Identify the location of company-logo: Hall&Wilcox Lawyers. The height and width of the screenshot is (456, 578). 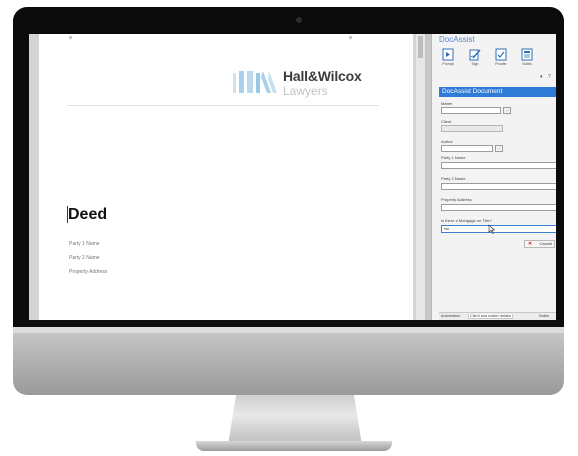
(316, 82).